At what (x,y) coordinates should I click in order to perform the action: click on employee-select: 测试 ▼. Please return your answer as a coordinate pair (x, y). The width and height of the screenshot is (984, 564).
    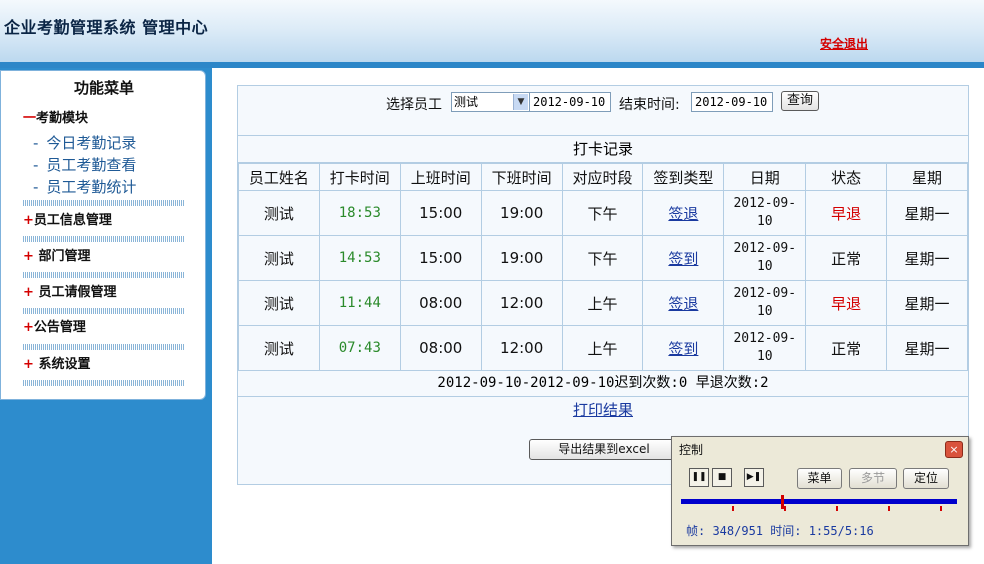
    Looking at the image, I should click on (490, 102).